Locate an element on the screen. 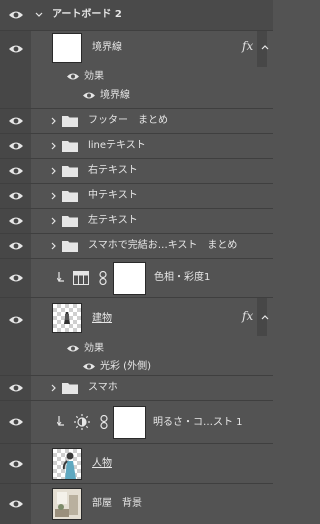  effect-item-label: 境界線 is located at coordinates (115, 95).